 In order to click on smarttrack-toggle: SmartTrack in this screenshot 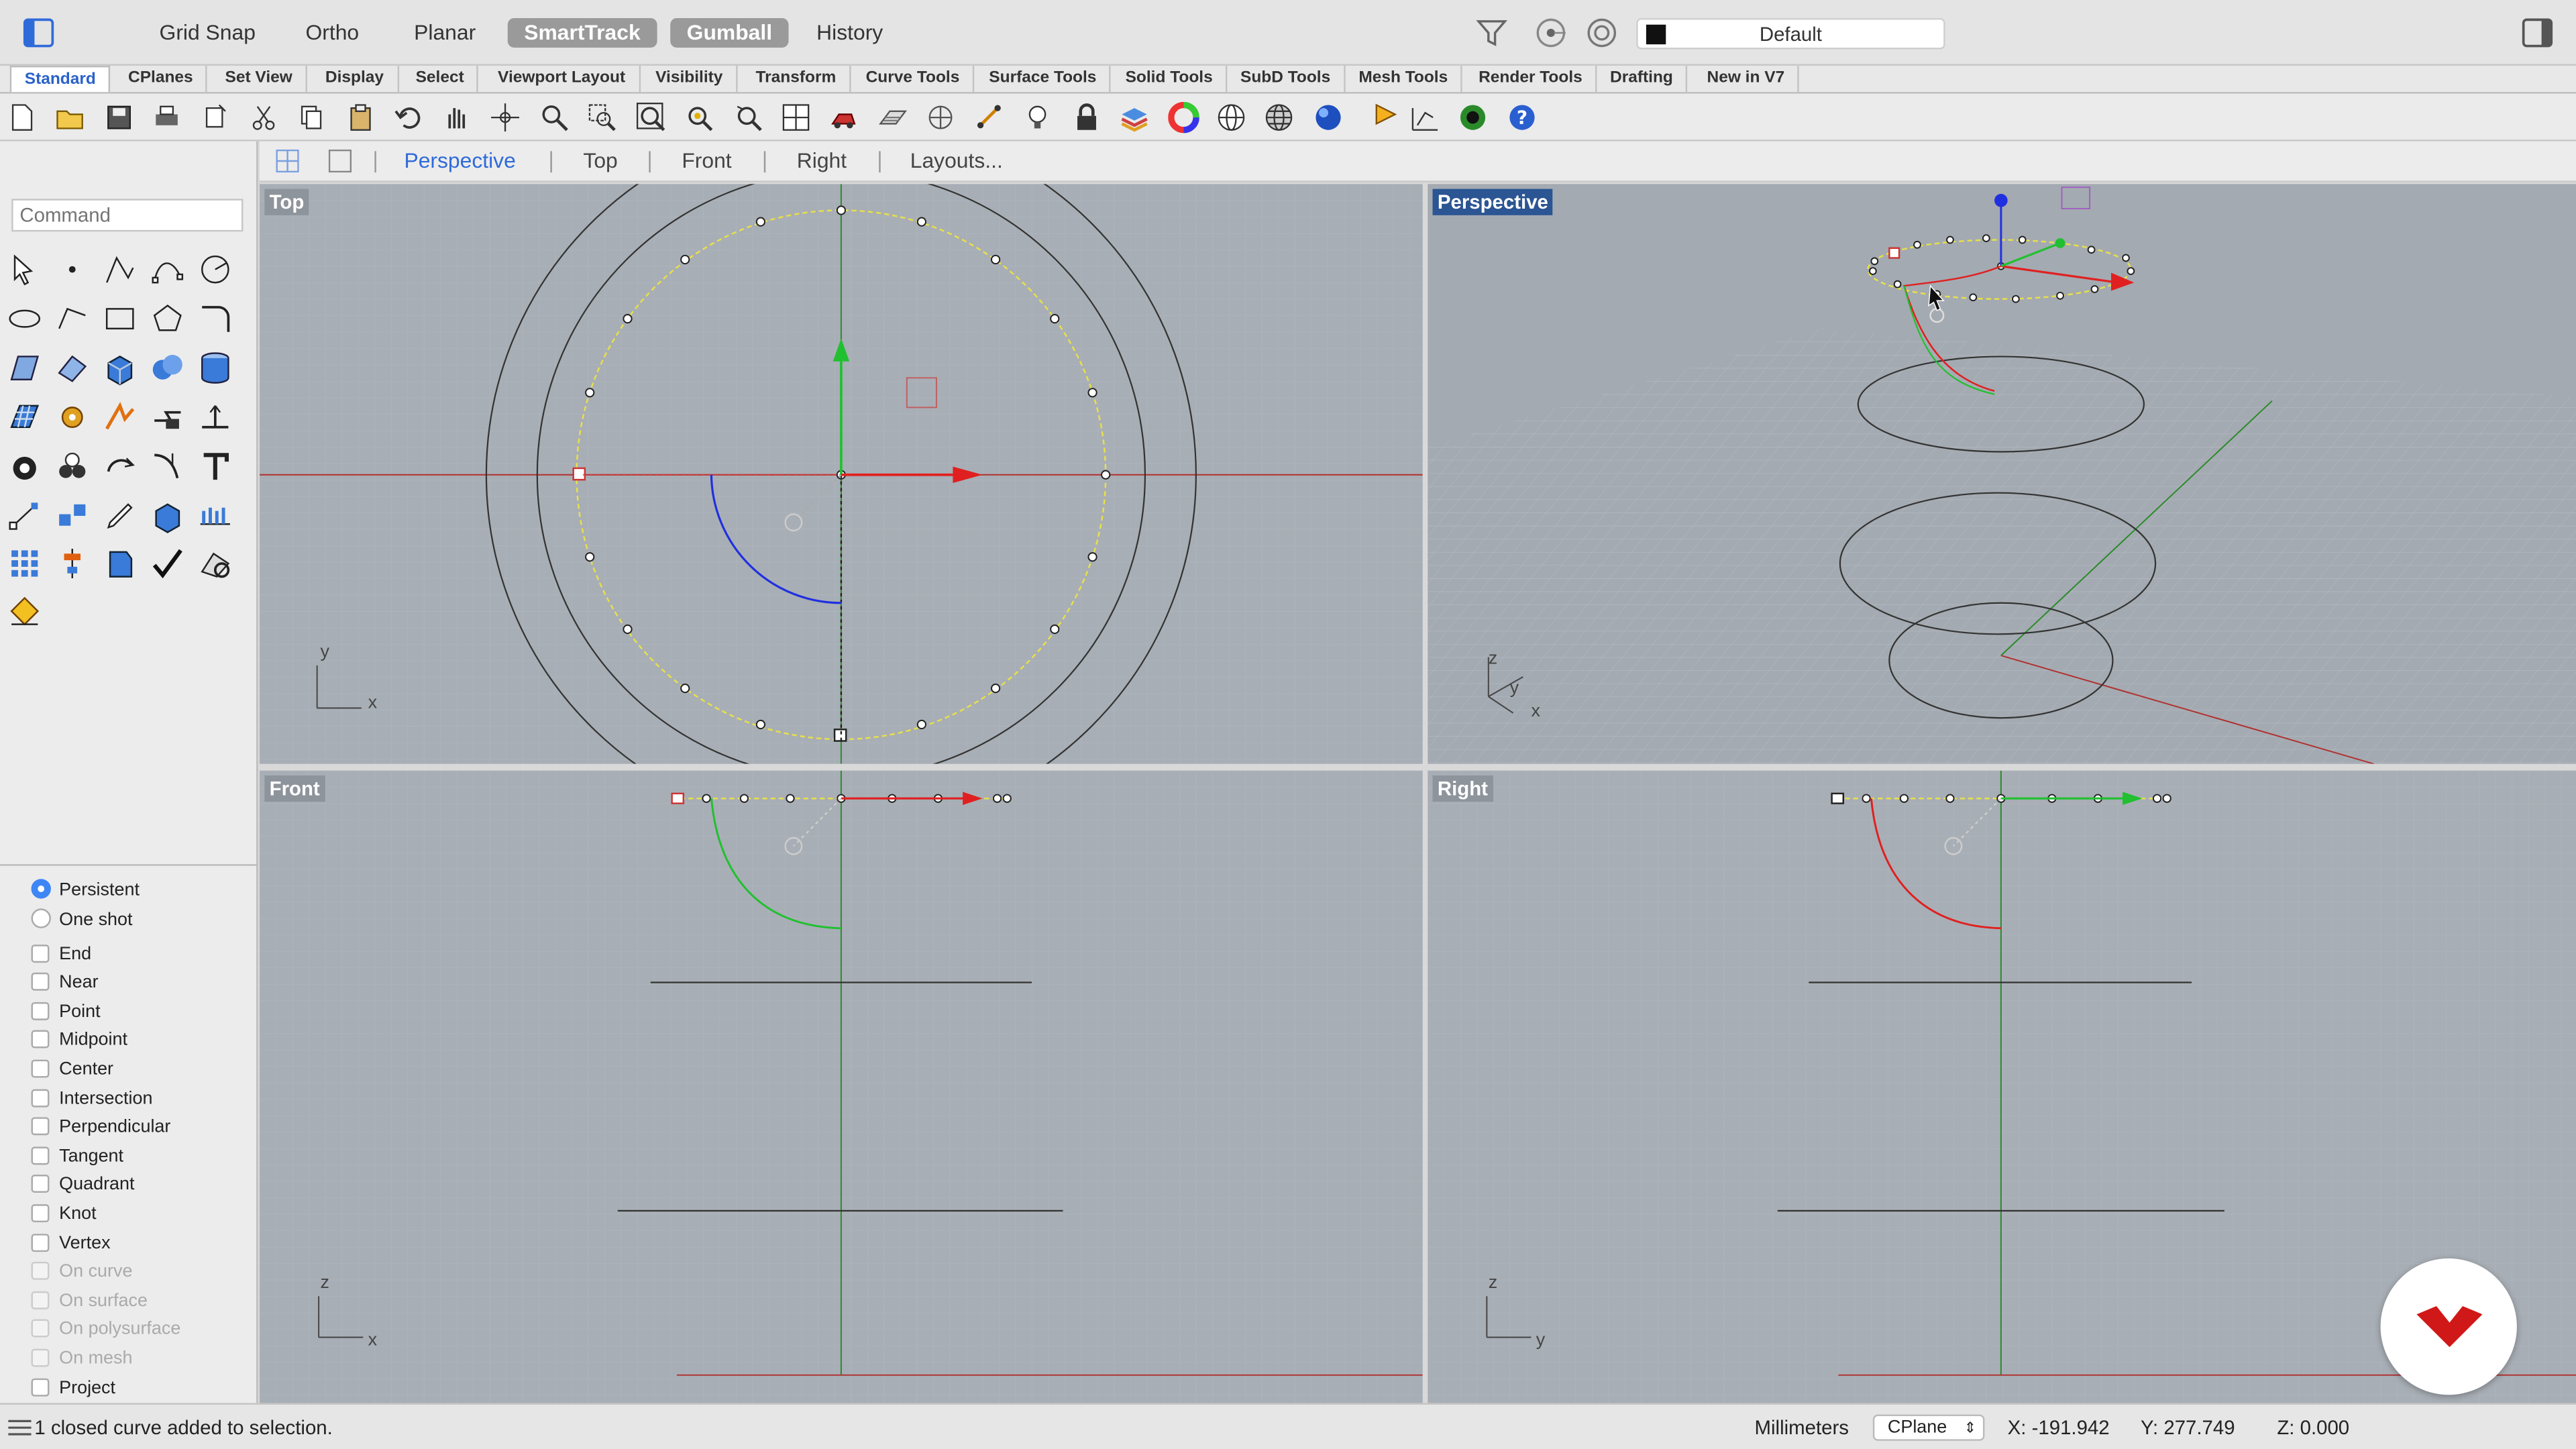, I will do `click(582, 32)`.